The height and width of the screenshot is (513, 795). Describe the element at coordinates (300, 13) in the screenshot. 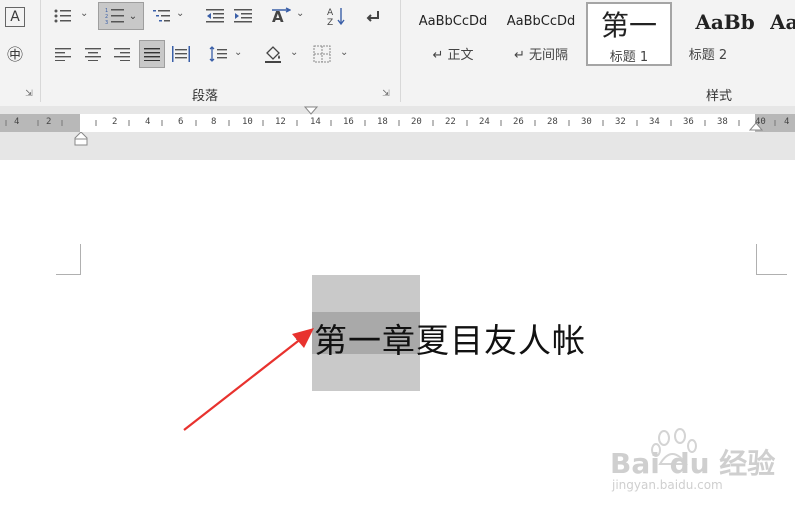

I see `chinese-layout-dropdown-icon: ⌄` at that location.